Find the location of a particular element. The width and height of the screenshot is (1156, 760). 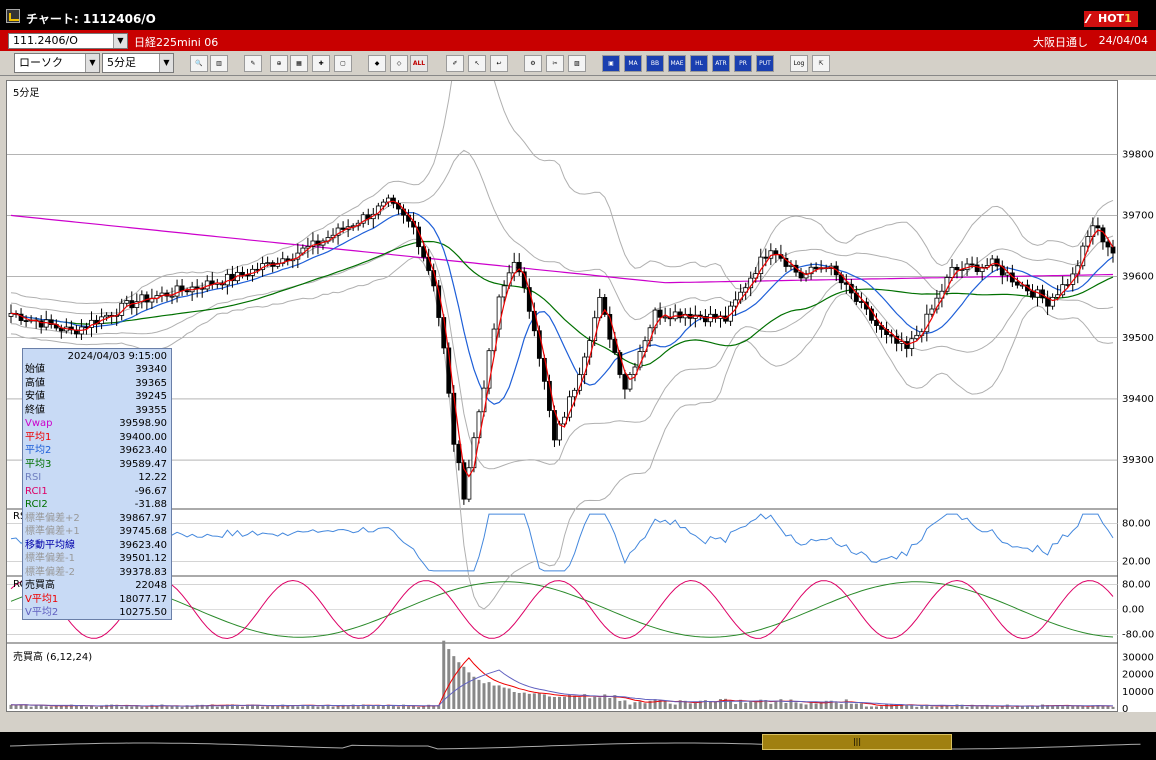

info-value: 39598.90 is located at coordinates (143, 423).